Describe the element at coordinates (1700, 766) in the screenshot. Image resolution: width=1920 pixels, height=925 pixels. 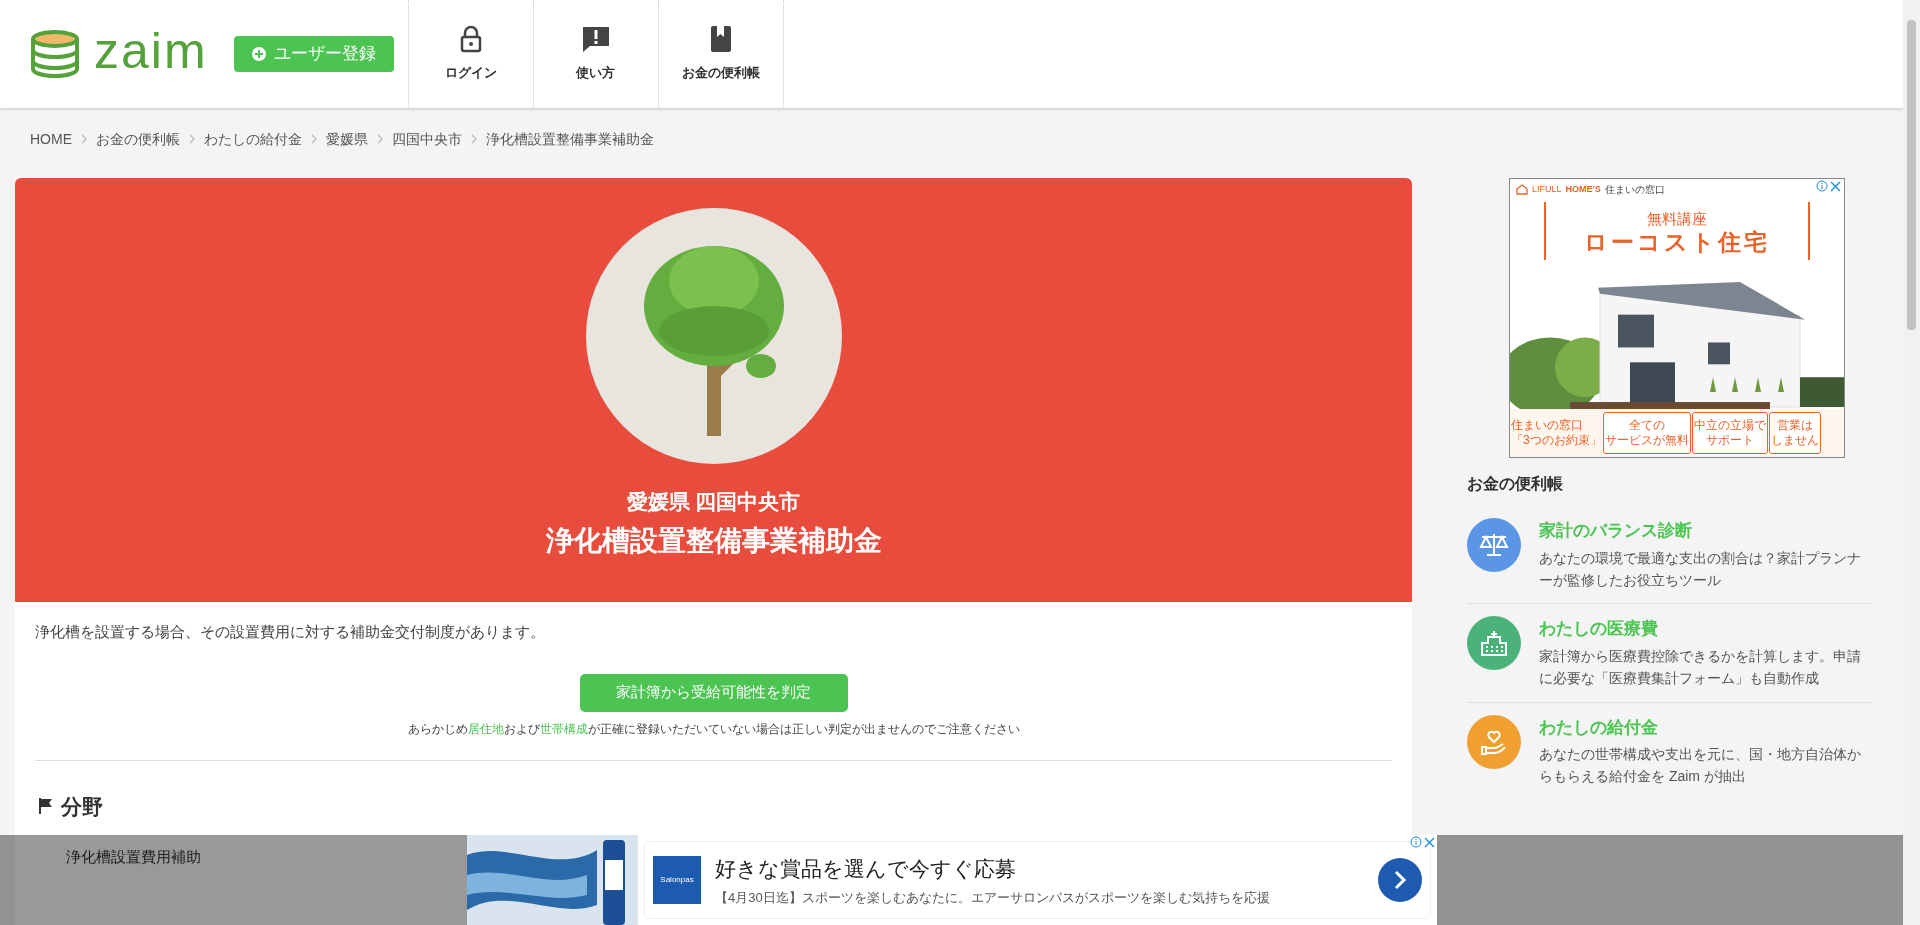
I see `tool-description: あなたの世帯構成や支出を元に、国・地方自治体からもらえる給付金を Zaim が抽出` at that location.